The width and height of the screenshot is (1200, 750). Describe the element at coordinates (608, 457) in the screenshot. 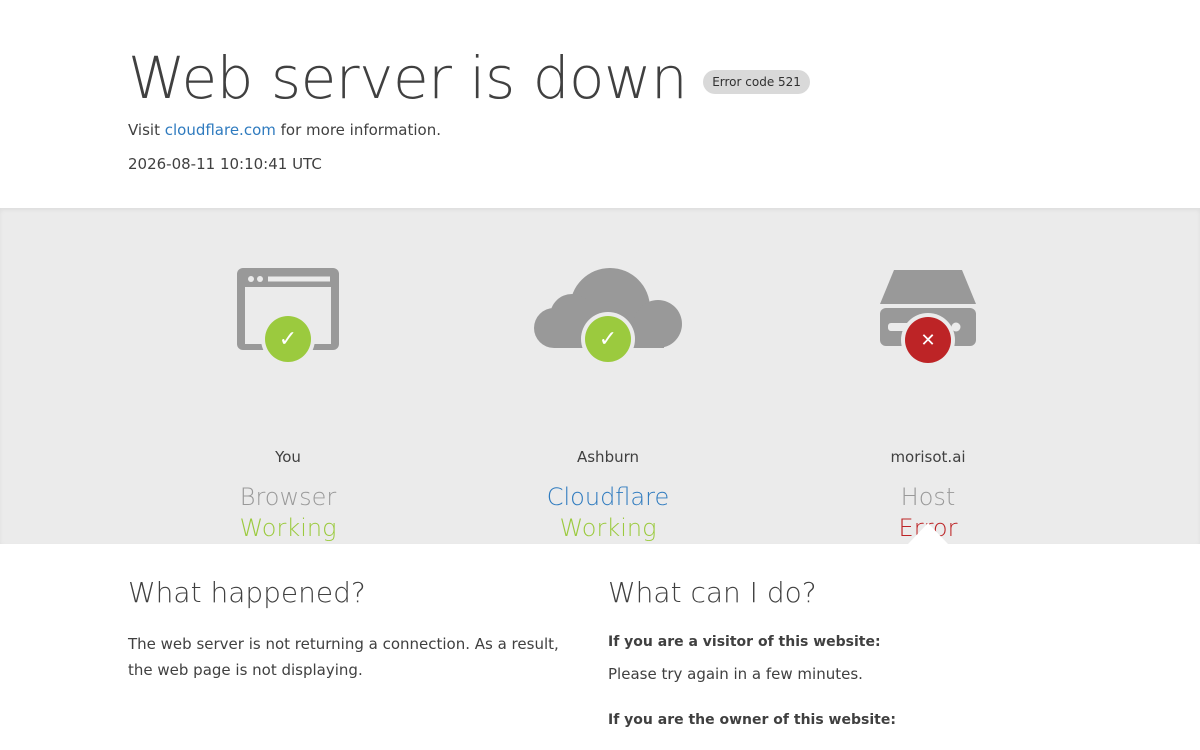

I see `node-location: Ashburn` at that location.